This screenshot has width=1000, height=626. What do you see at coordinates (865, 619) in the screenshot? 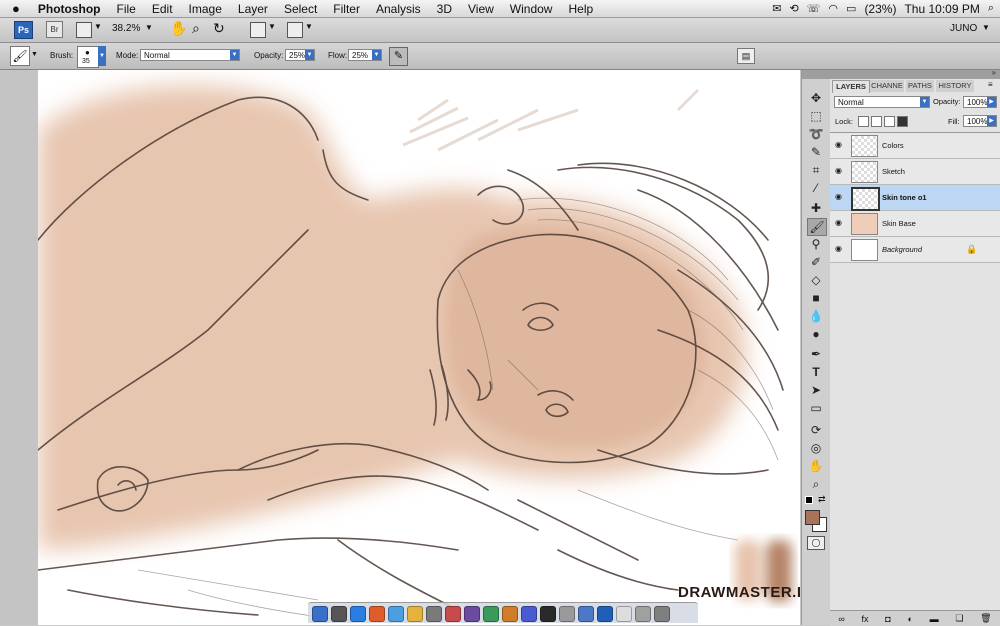
I see `layer-style-icon: fx` at bounding box center [865, 619].